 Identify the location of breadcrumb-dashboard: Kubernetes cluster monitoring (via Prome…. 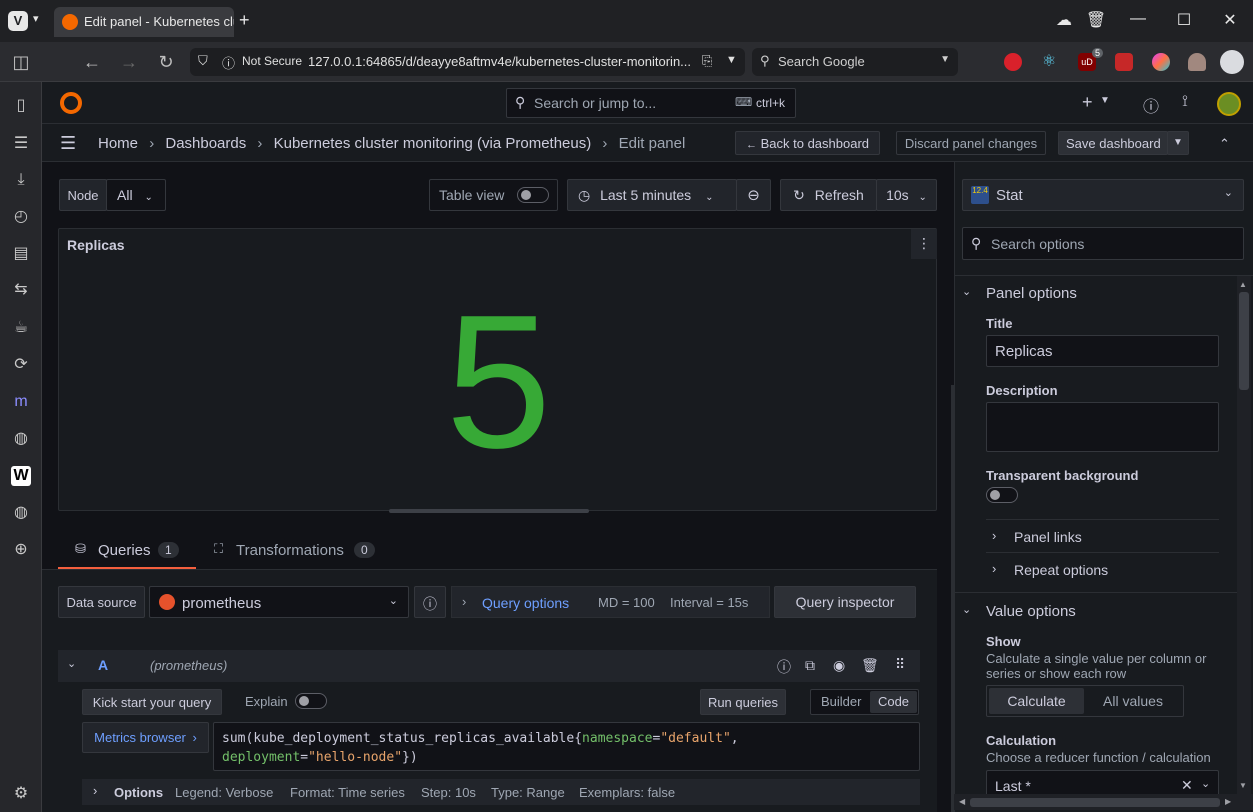
(433, 143).